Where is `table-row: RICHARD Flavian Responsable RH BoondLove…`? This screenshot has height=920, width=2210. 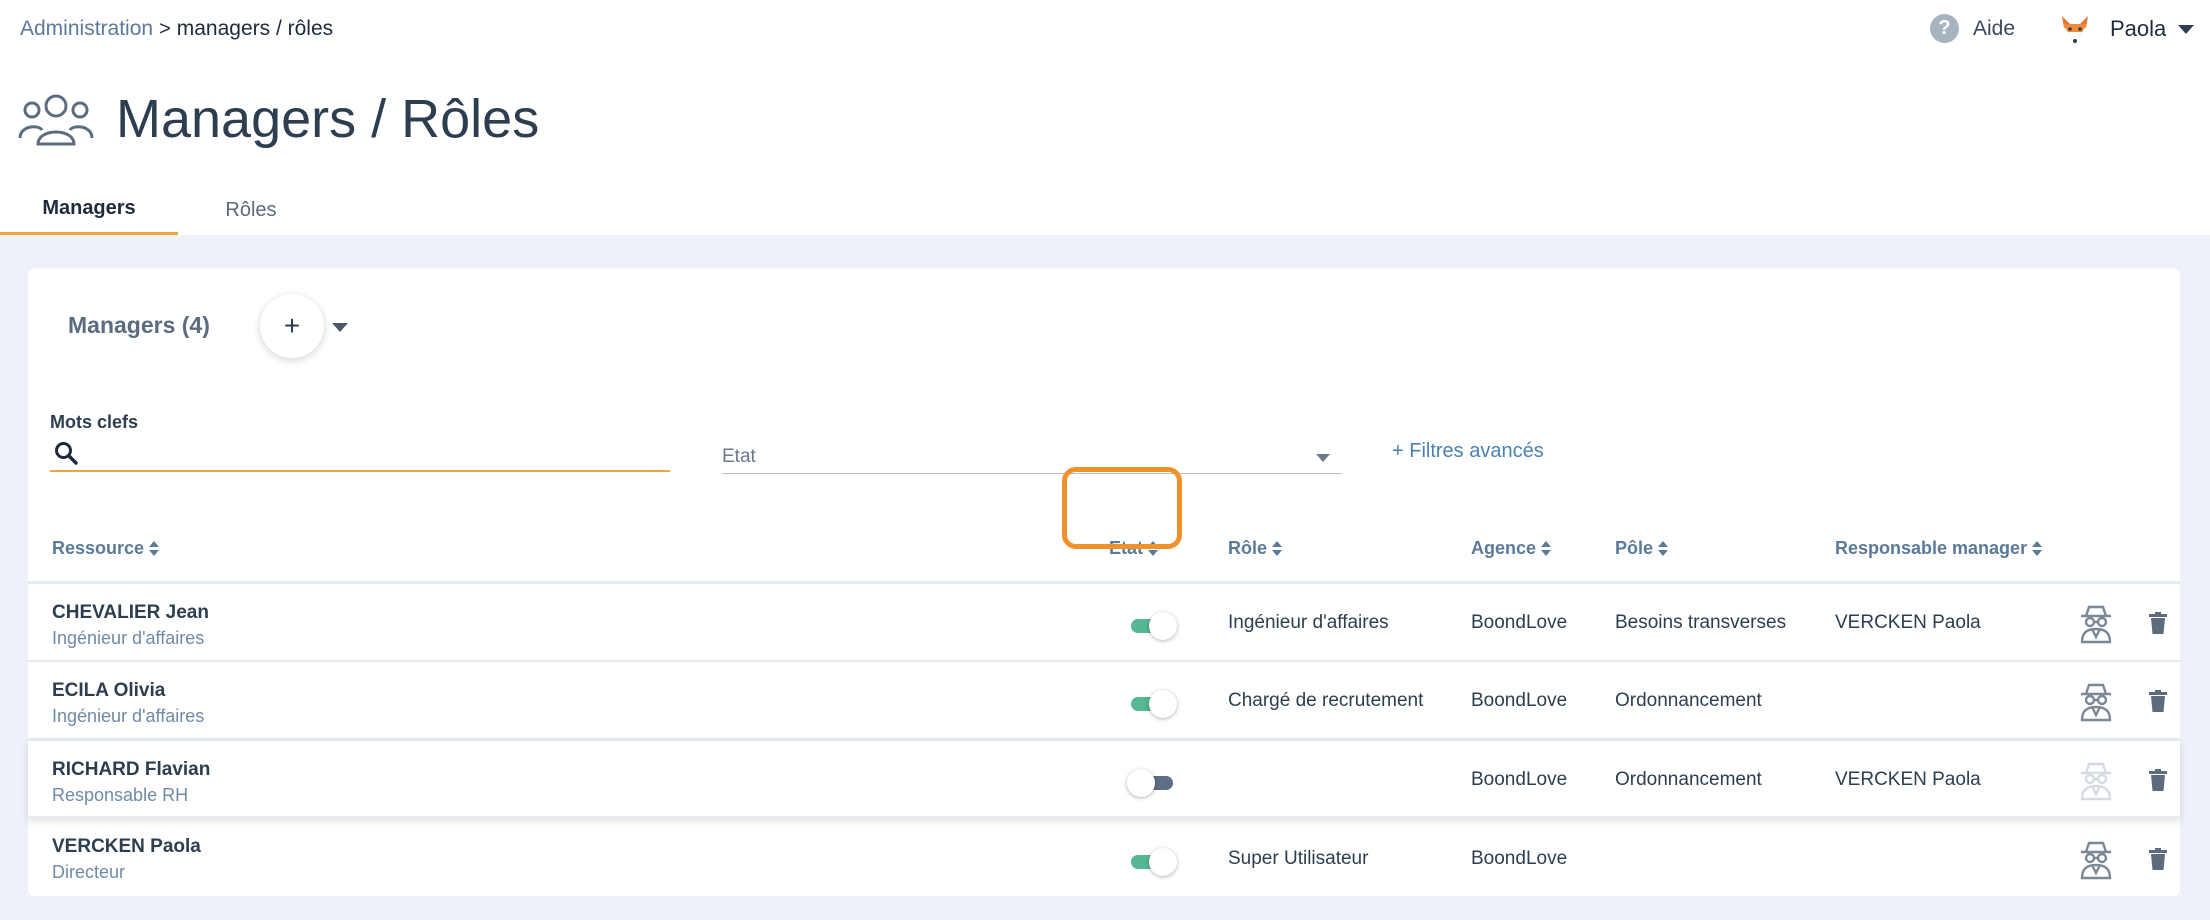 table-row: RICHARD Flavian Responsable RH BoondLove… is located at coordinates (1104, 779).